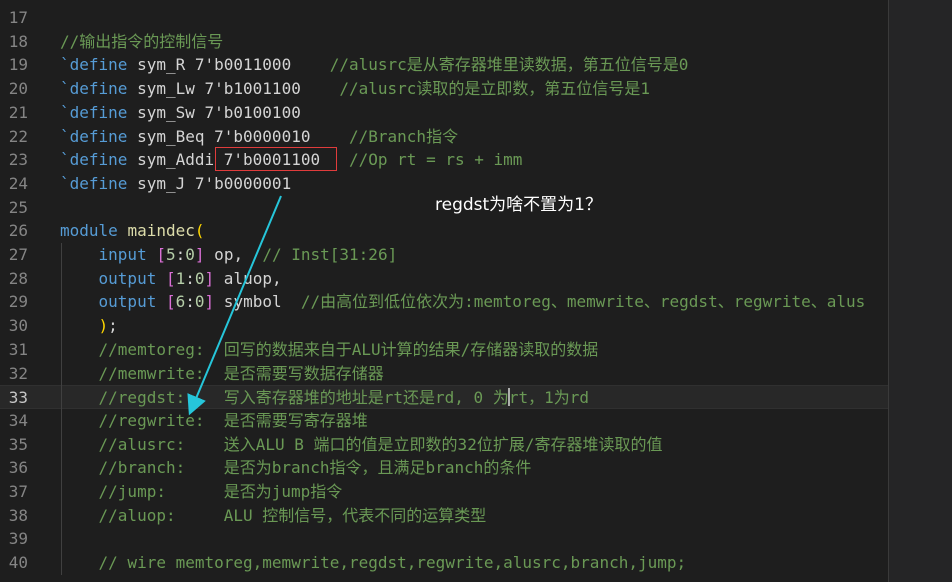 The height and width of the screenshot is (582, 952). What do you see at coordinates (18, 491) in the screenshot?
I see `line-number: 37` at bounding box center [18, 491].